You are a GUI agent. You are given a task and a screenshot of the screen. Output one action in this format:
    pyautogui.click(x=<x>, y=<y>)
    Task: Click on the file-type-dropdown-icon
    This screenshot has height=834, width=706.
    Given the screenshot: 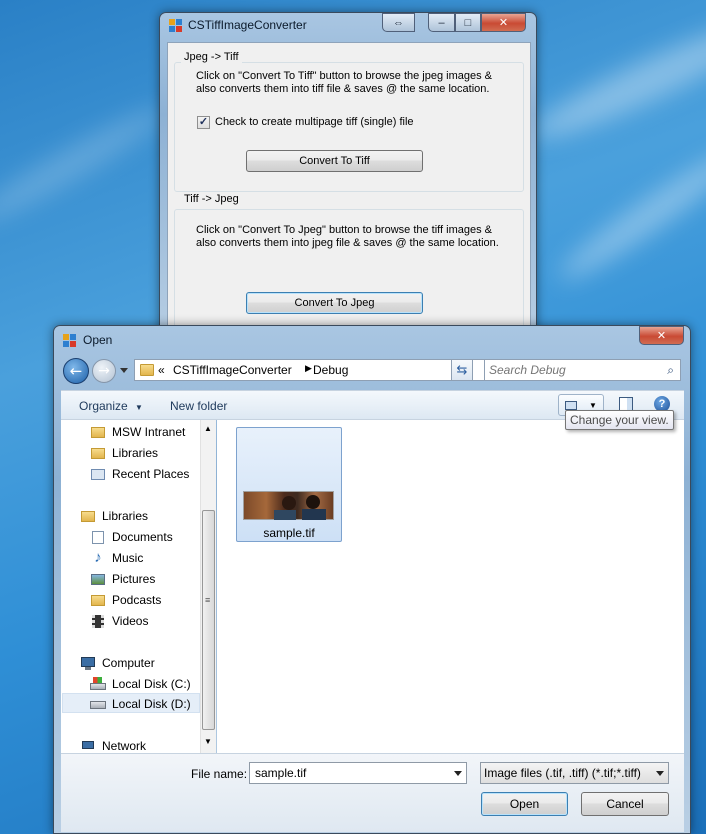 What is the action you would take?
    pyautogui.click(x=660, y=773)
    